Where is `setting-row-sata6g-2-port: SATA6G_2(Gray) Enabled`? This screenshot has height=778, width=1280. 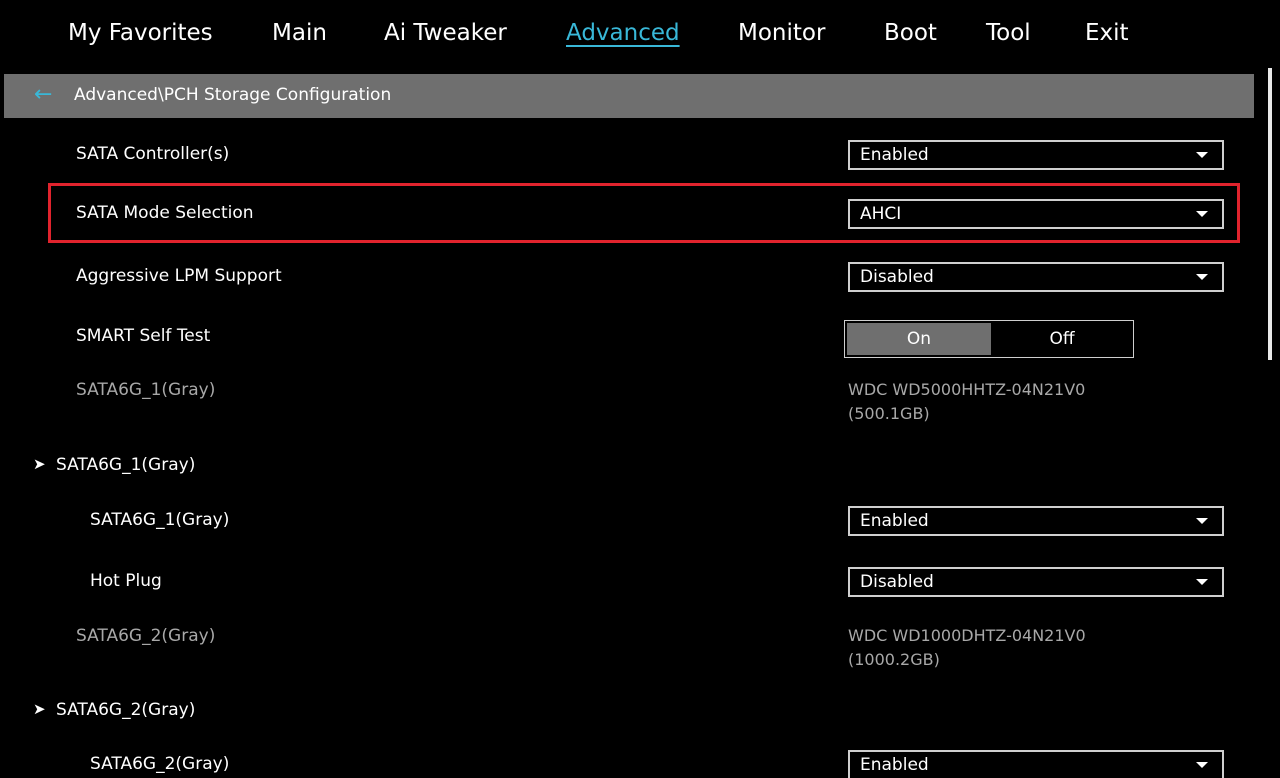 setting-row-sata6g-2-port: SATA6G_2(Gray) Enabled is located at coordinates (630, 759).